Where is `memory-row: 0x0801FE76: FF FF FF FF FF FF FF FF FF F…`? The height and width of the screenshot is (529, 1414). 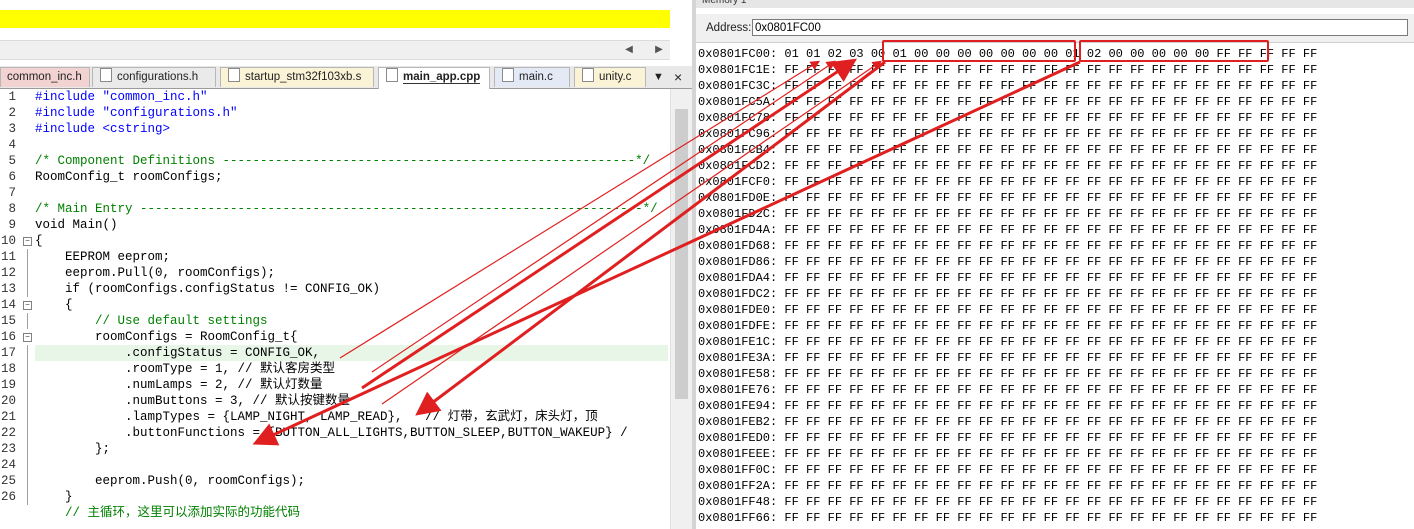 memory-row: 0x0801FE76: FF FF FF FF FF FF FF FF FF F… is located at coordinates (1055, 390).